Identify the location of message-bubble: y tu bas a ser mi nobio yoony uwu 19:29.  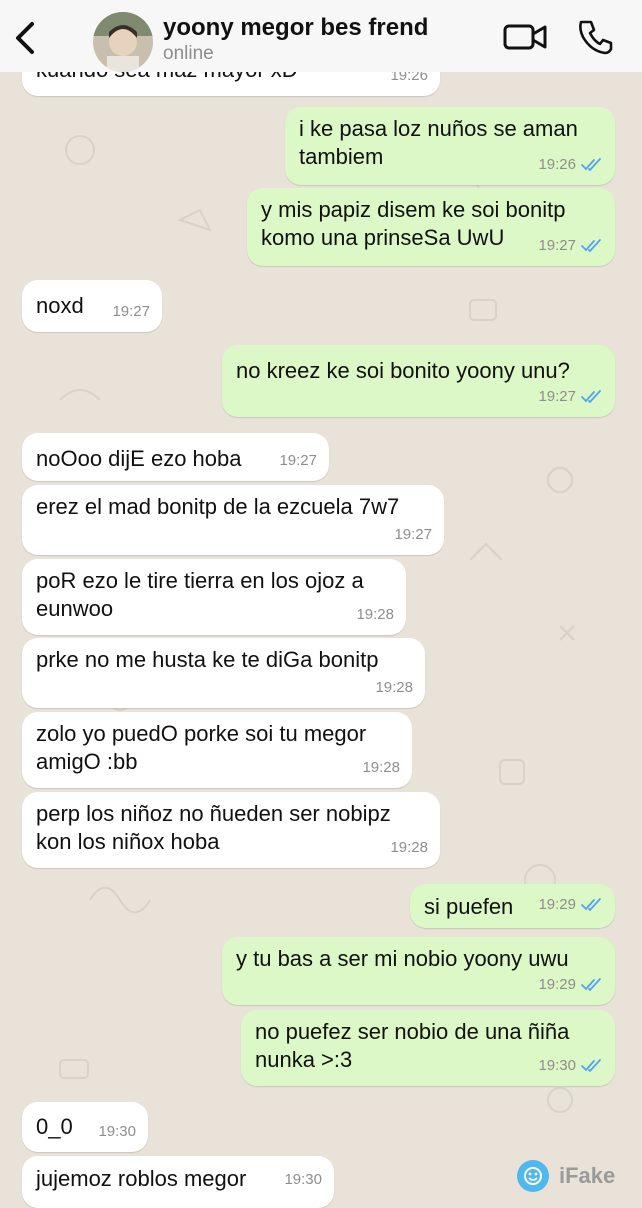
(418, 971).